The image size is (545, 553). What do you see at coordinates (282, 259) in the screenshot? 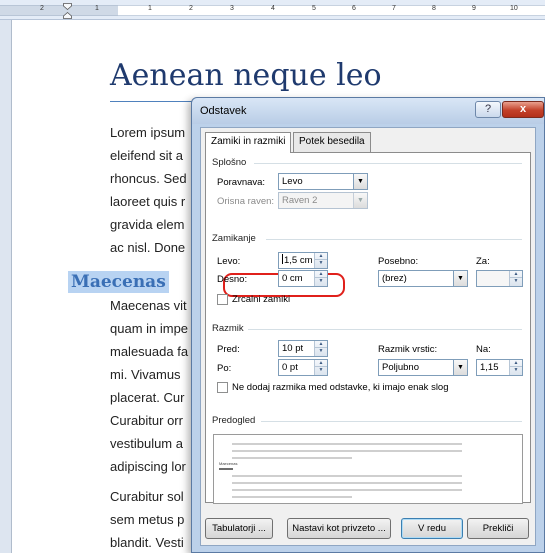
I see `text-cursor` at bounding box center [282, 259].